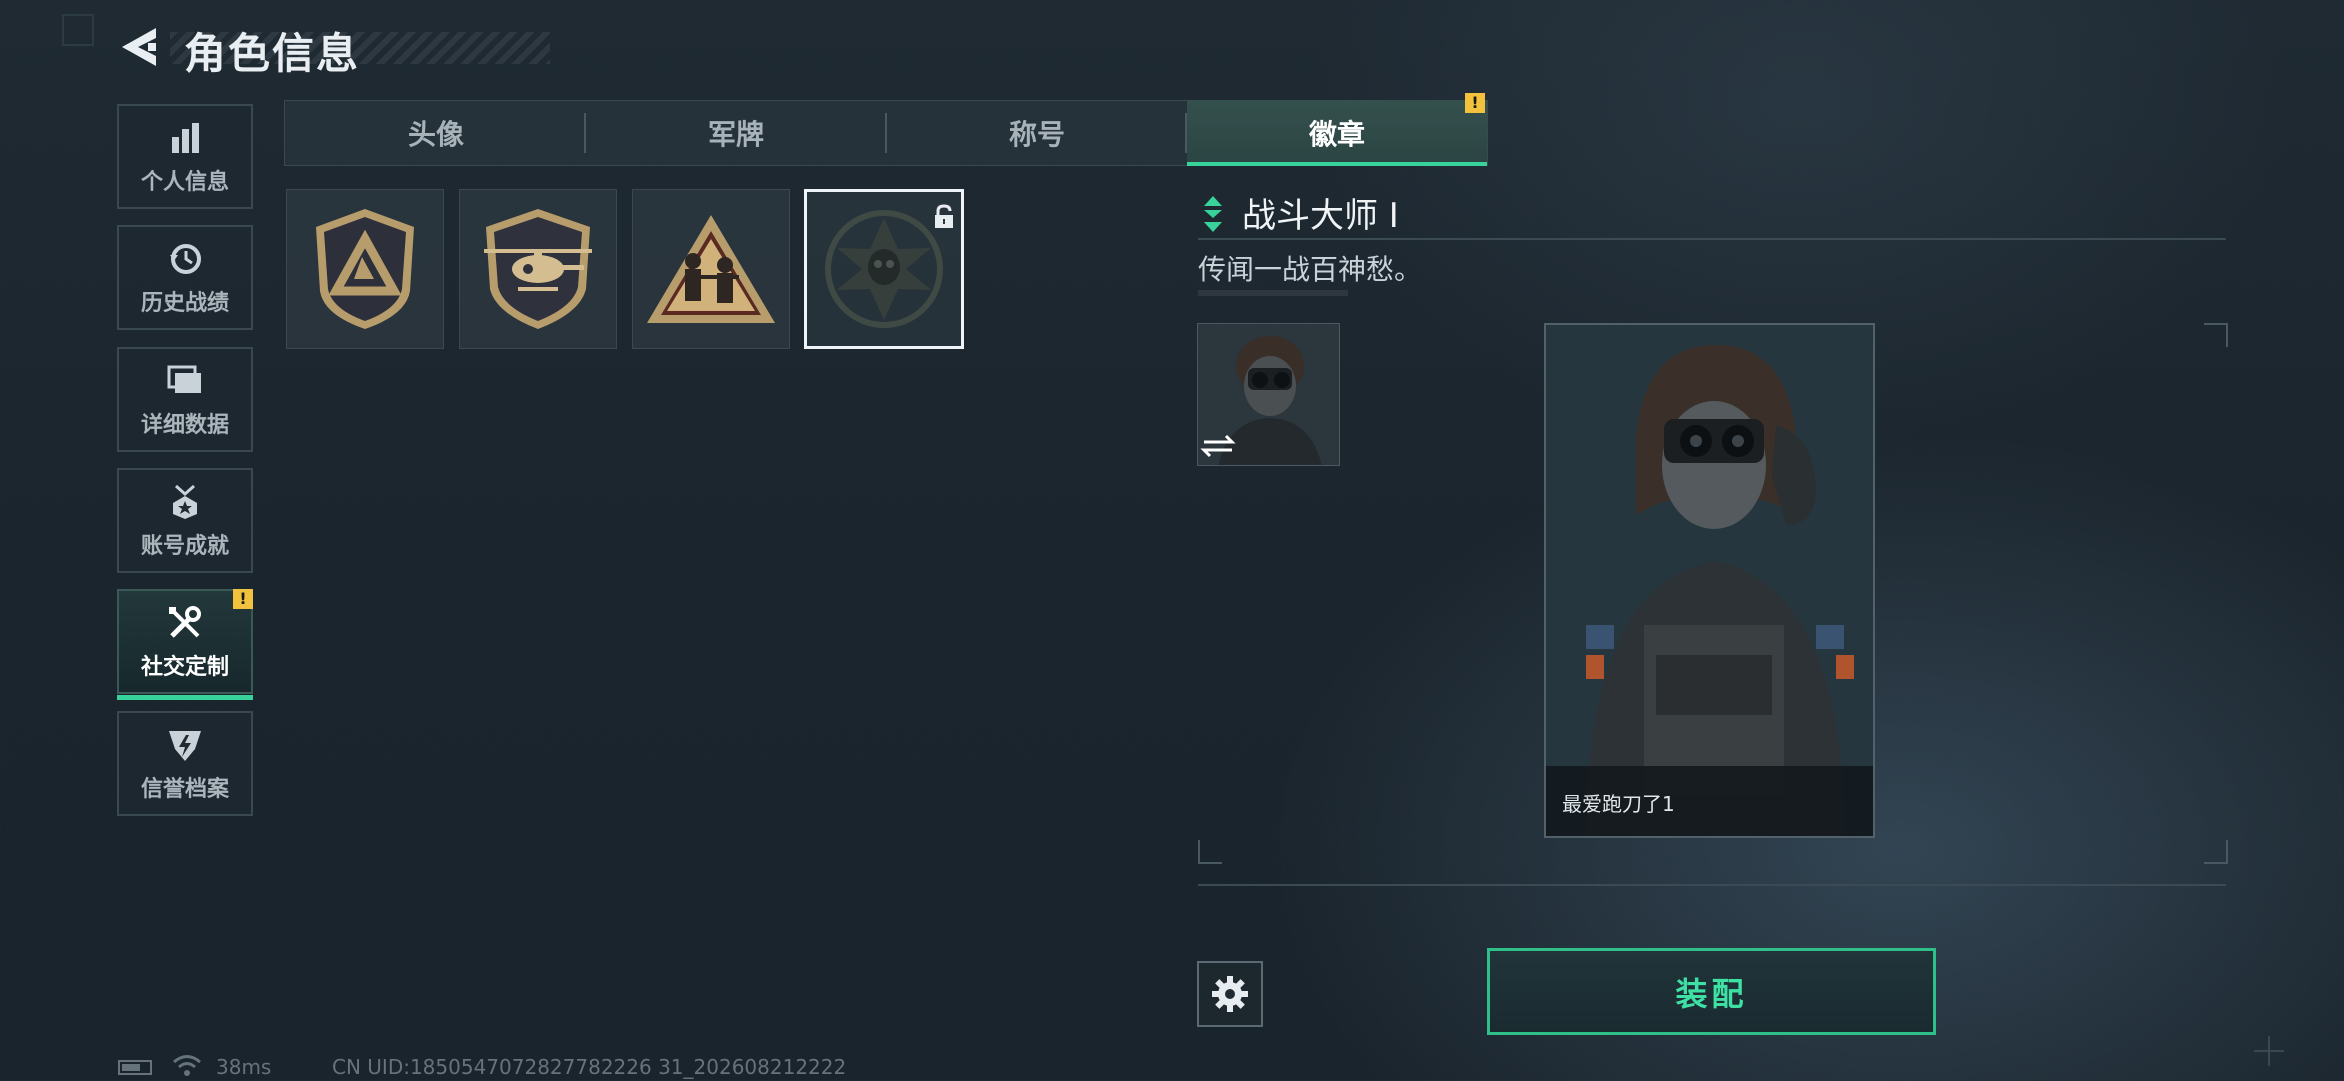  I want to click on page-title: 角色信息, so click(272, 53).